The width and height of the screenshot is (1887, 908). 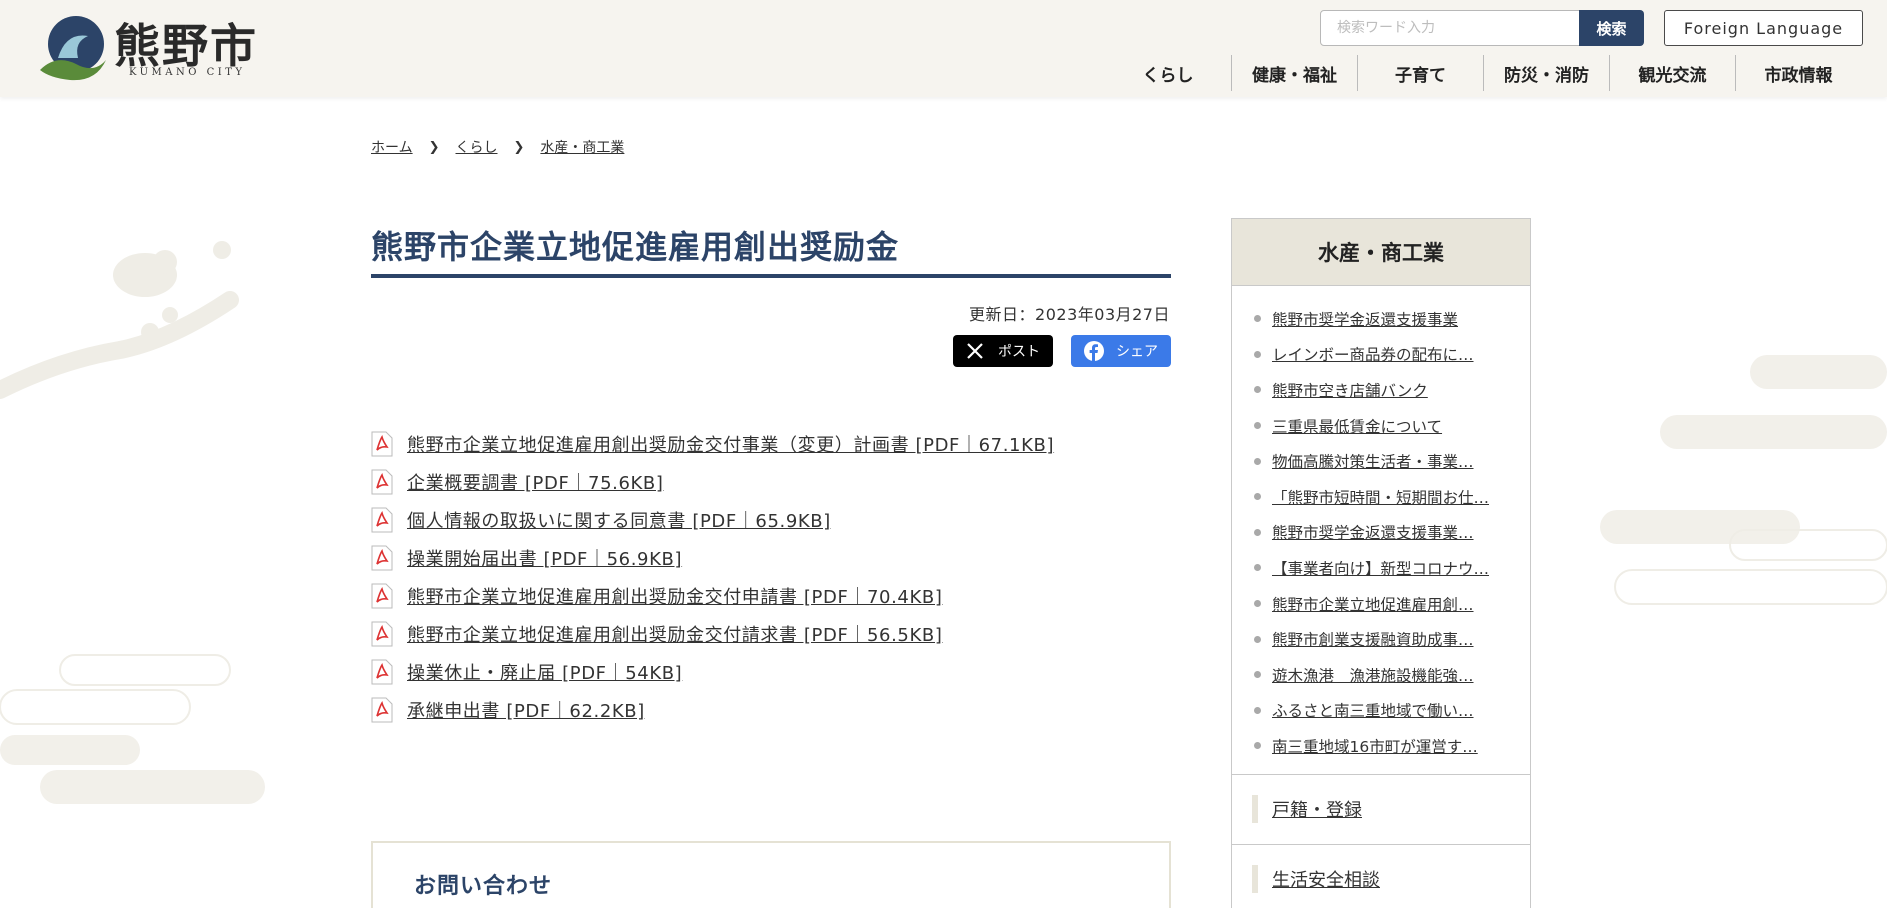 What do you see at coordinates (1381, 876) in the screenshot?
I see `sidebar-category-safety: 生活安全相談` at bounding box center [1381, 876].